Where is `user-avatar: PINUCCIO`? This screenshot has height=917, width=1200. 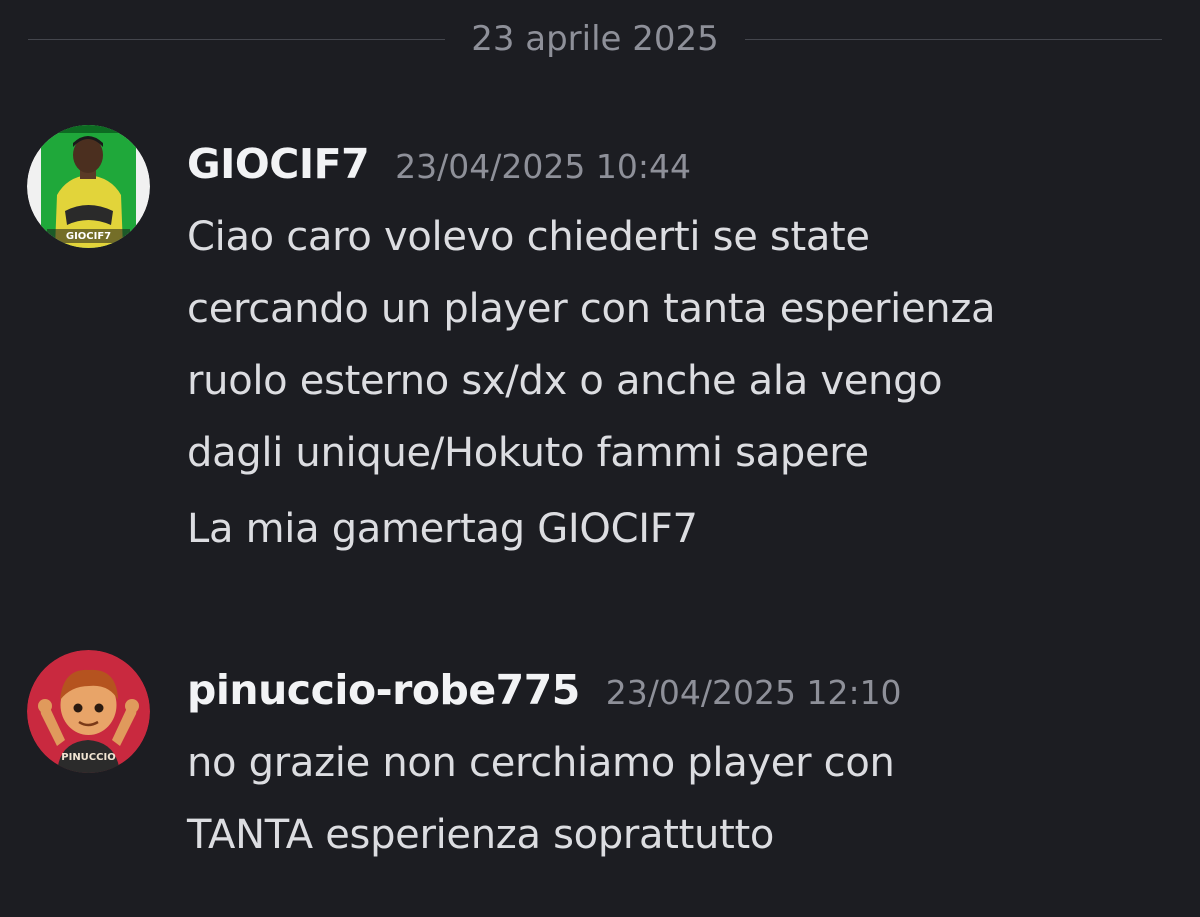 user-avatar: PINUCCIO is located at coordinates (88, 711).